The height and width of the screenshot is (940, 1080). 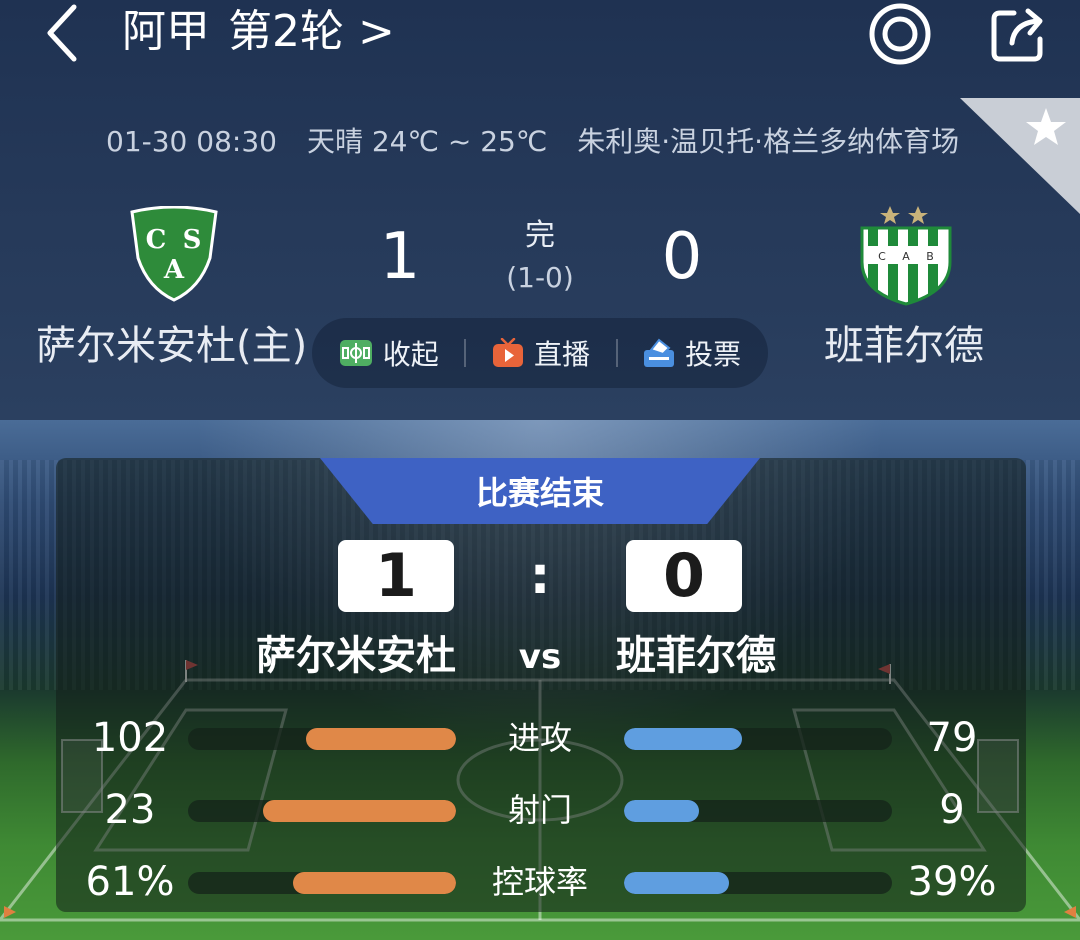 I want to click on match-info: 01-30 08:30 天晴 24℃ ~ 25℃ 朱利奥·温贝托·格兰多纳体育场, so click(x=547, y=142).